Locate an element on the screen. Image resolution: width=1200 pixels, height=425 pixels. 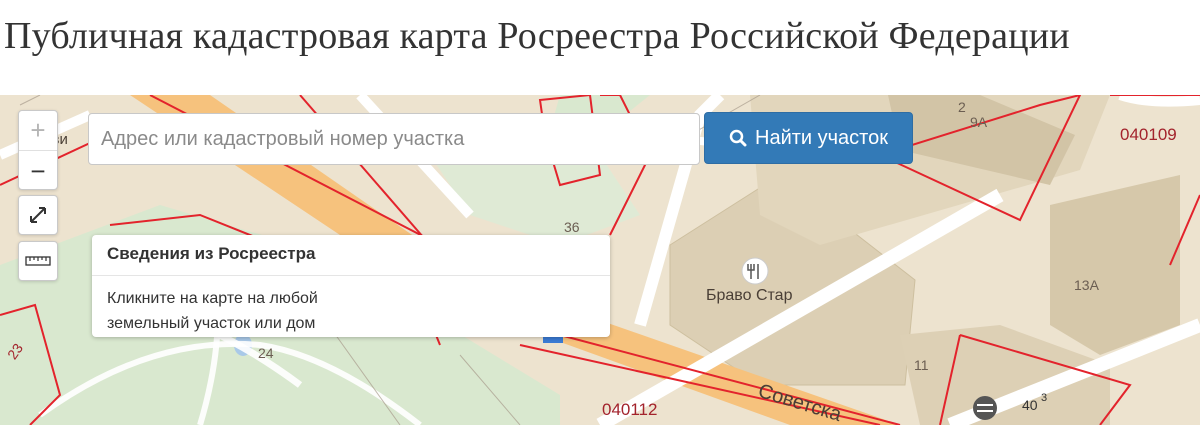
house-number: 3 is located at coordinates (1044, 398).